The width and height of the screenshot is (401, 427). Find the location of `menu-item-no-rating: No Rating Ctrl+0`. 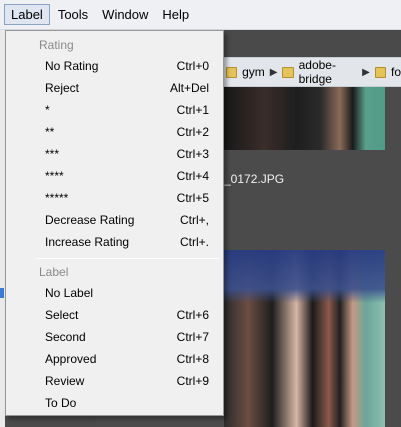

menu-item-no-rating: No Rating Ctrl+0 is located at coordinates (114, 66).